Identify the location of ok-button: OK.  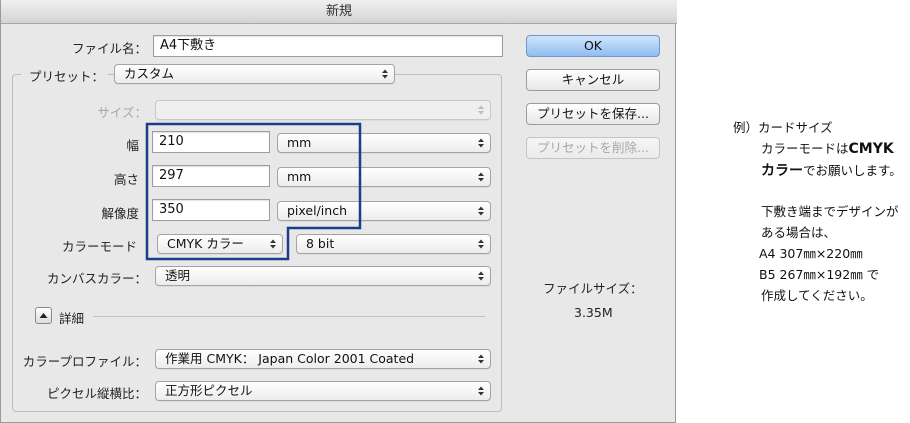
(593, 46).